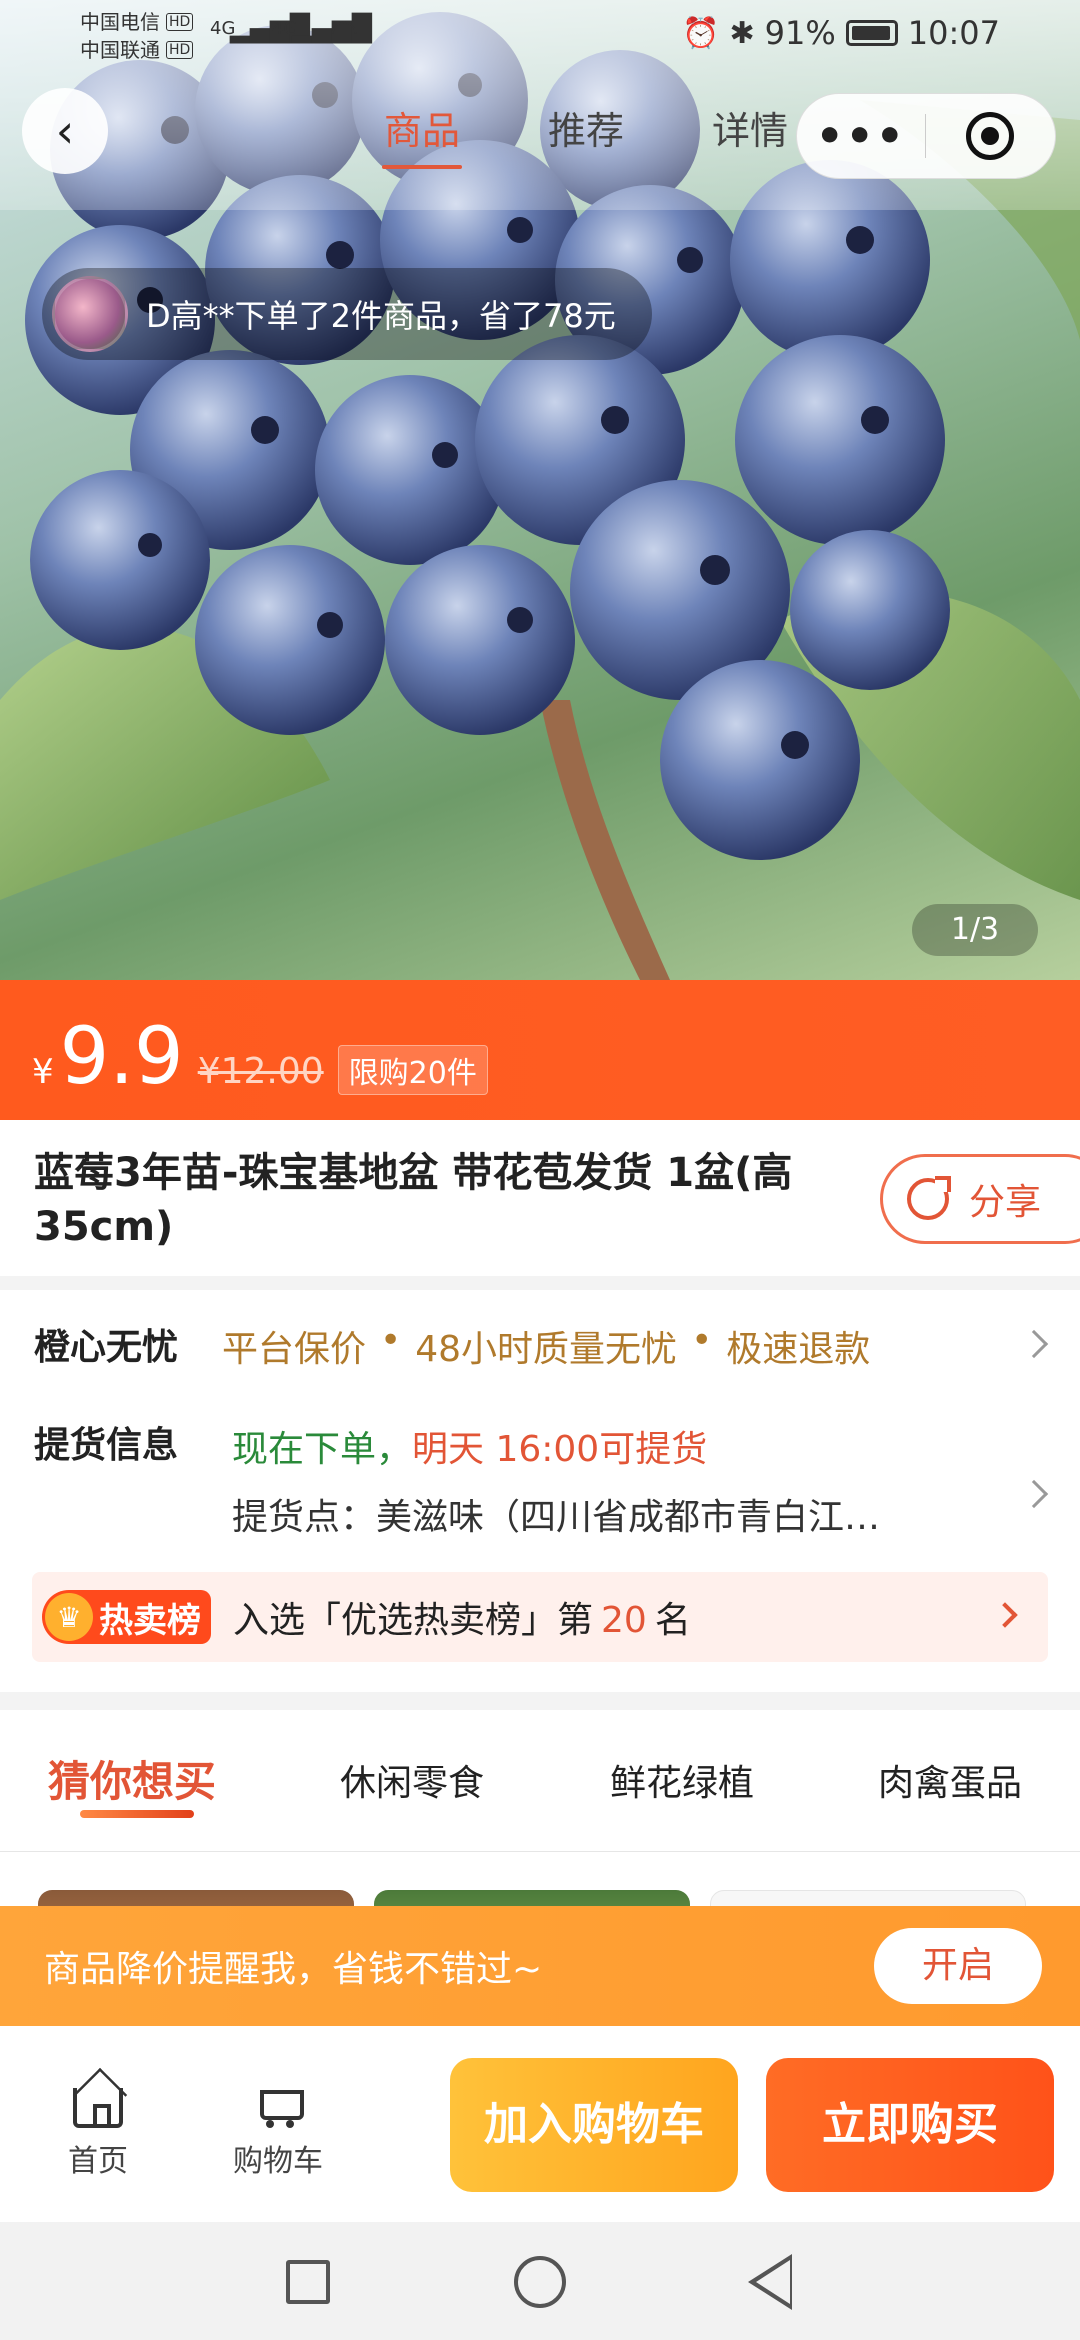  I want to click on order-toast-text: D高**下单了2件商品，省了78元, so click(381, 316).